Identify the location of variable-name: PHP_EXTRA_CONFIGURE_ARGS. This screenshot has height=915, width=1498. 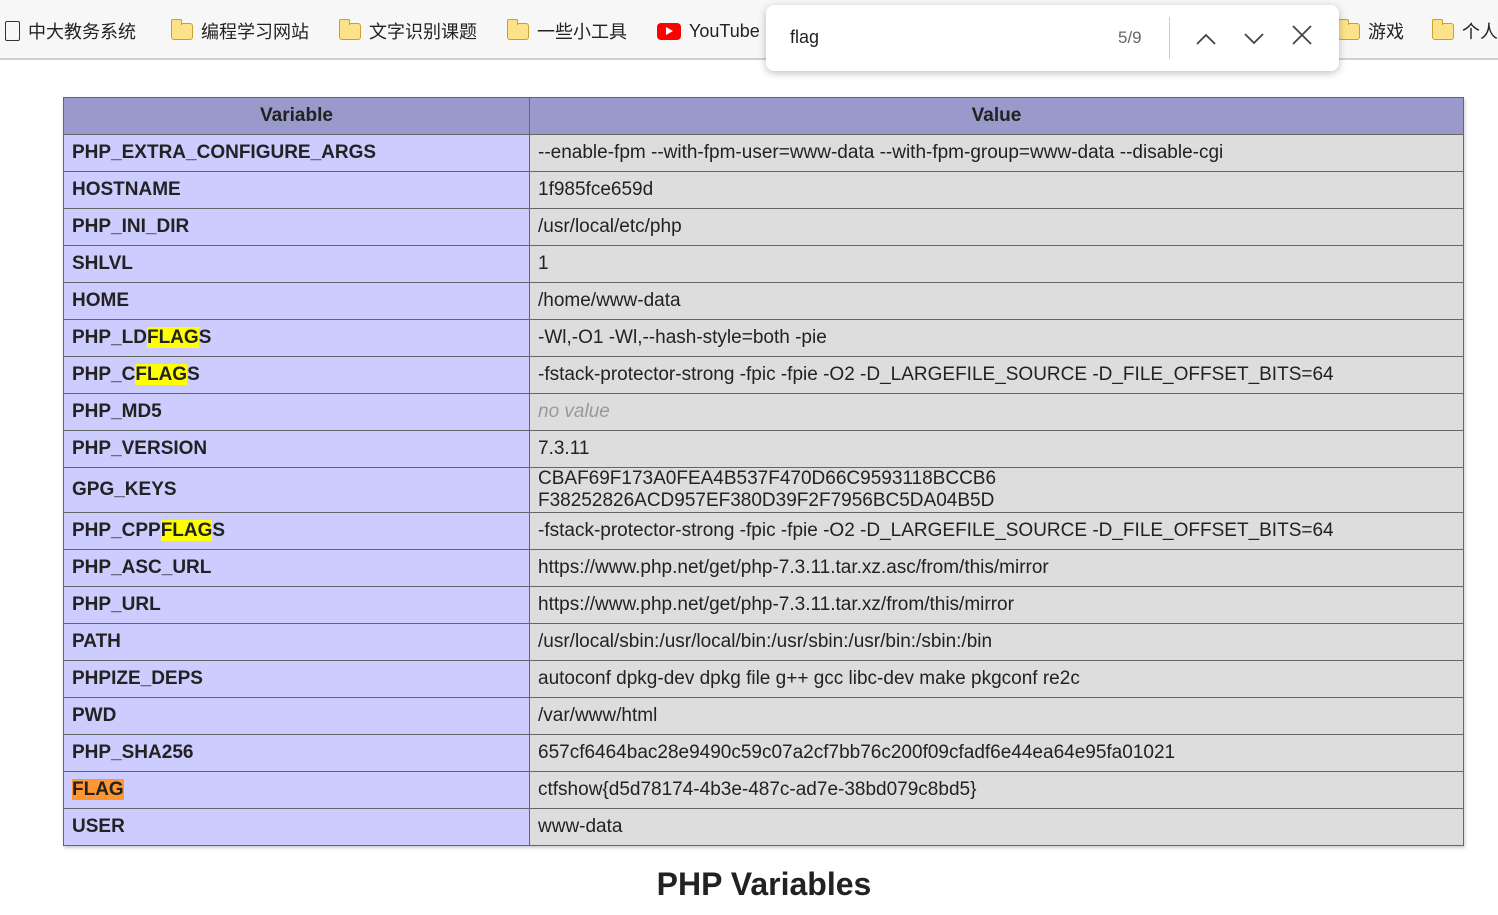
(296, 153).